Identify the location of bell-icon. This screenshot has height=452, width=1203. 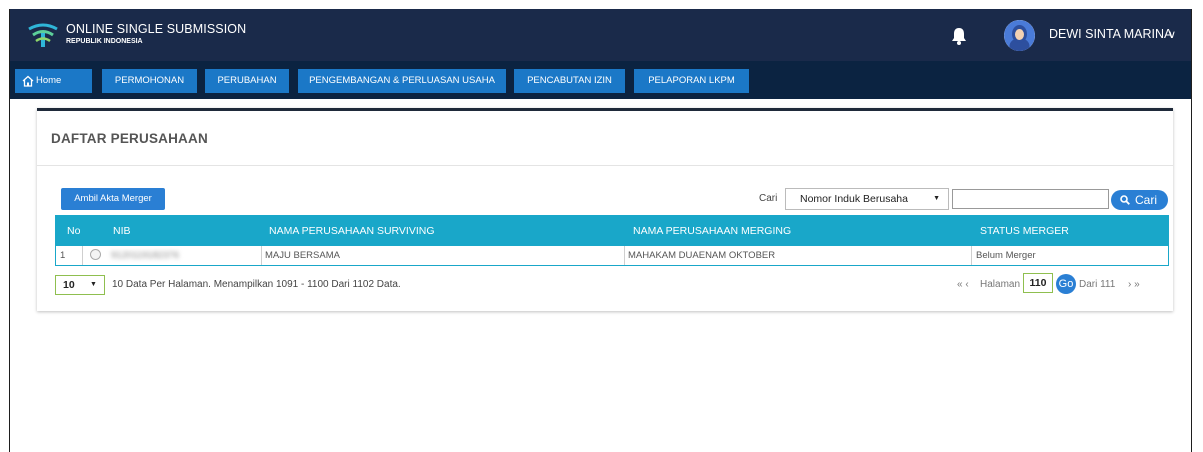
(959, 36).